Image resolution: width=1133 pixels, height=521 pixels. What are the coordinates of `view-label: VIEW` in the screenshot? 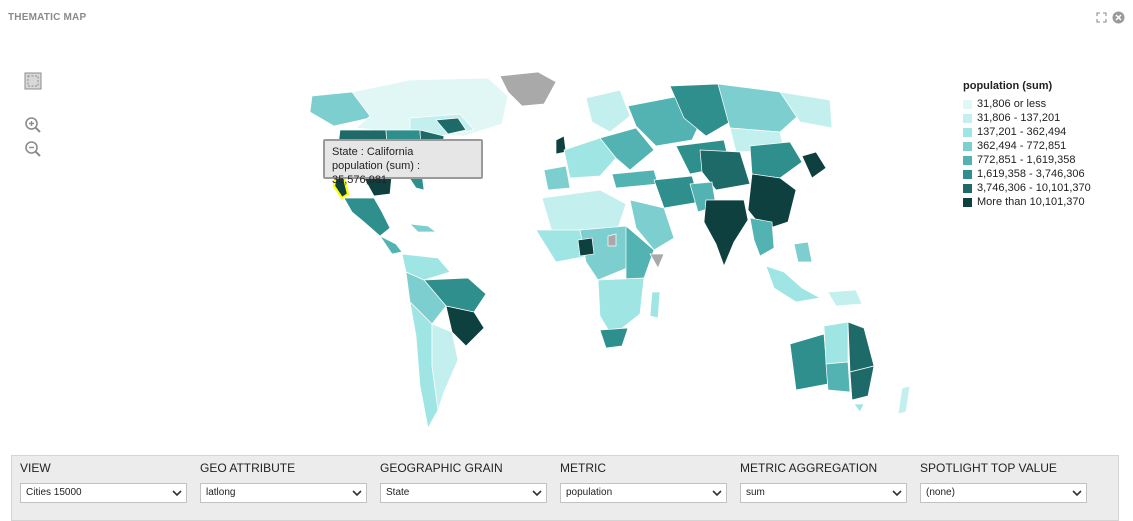 It's located at (35, 468).